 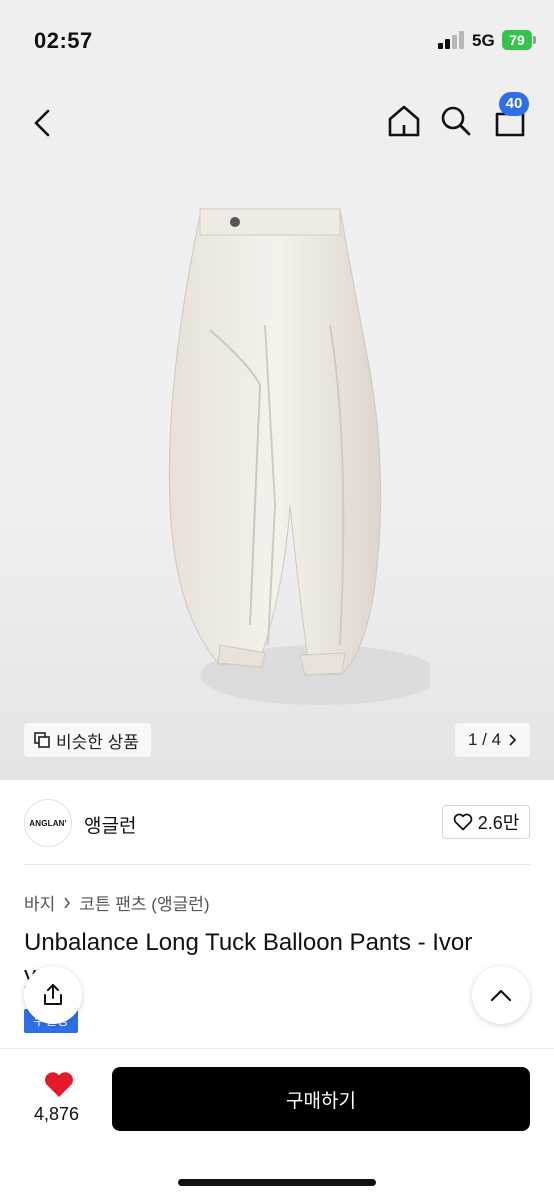 I want to click on breadcrumb-subcategory: 코튼 팬츠 (앵글런), so click(x=144, y=902).